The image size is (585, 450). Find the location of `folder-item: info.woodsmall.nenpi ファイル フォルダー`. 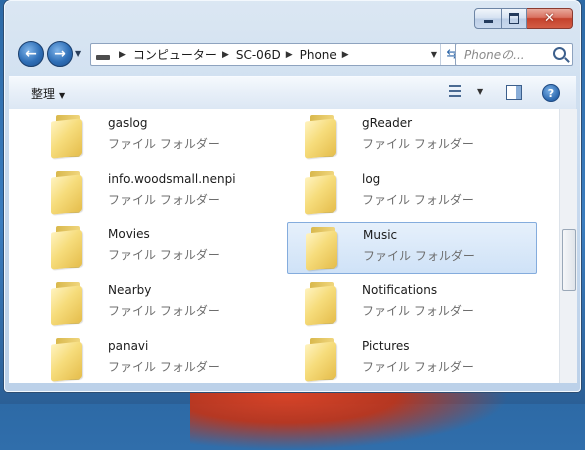

folder-item: info.woodsmall.nenpi ファイル フォルダー is located at coordinates (157, 192).